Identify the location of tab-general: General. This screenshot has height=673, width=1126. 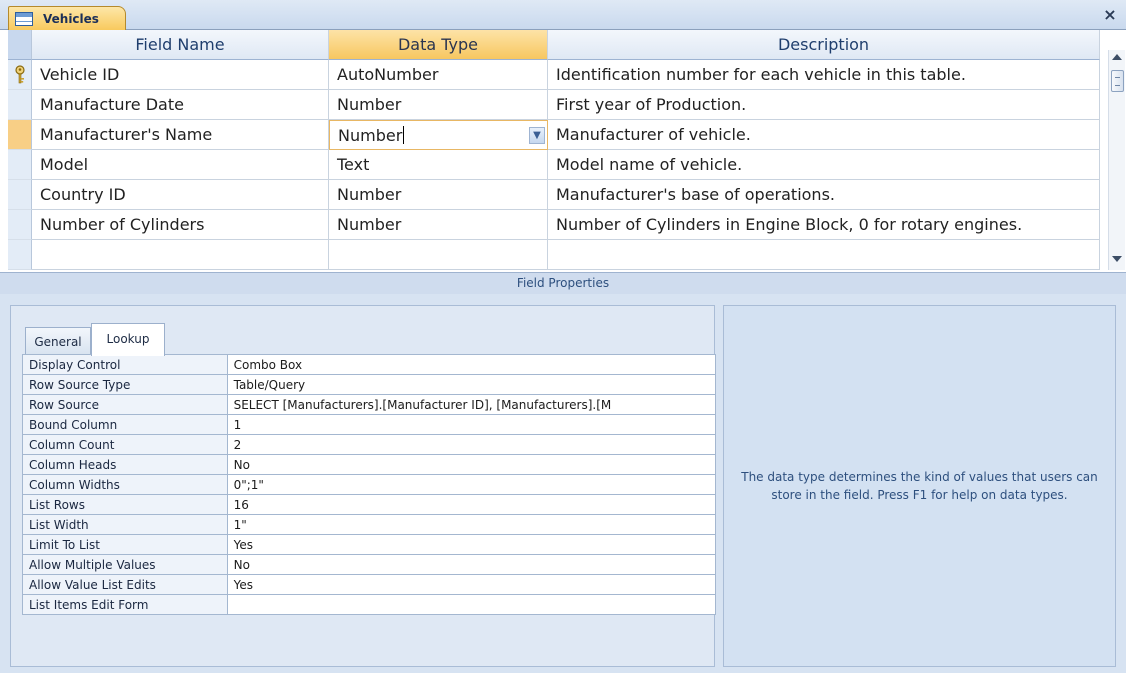
(58, 341).